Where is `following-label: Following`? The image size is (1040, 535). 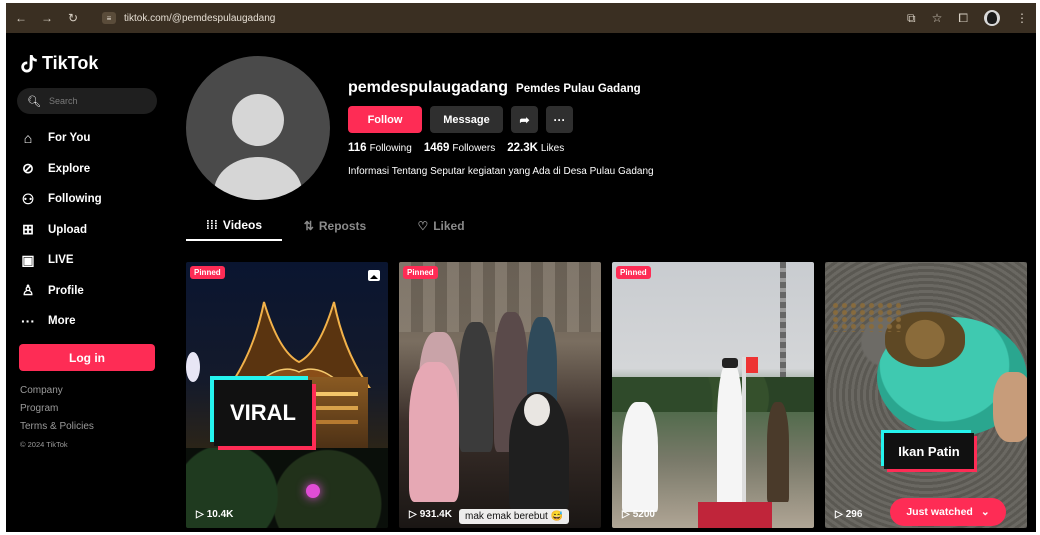 following-label: Following is located at coordinates (390, 148).